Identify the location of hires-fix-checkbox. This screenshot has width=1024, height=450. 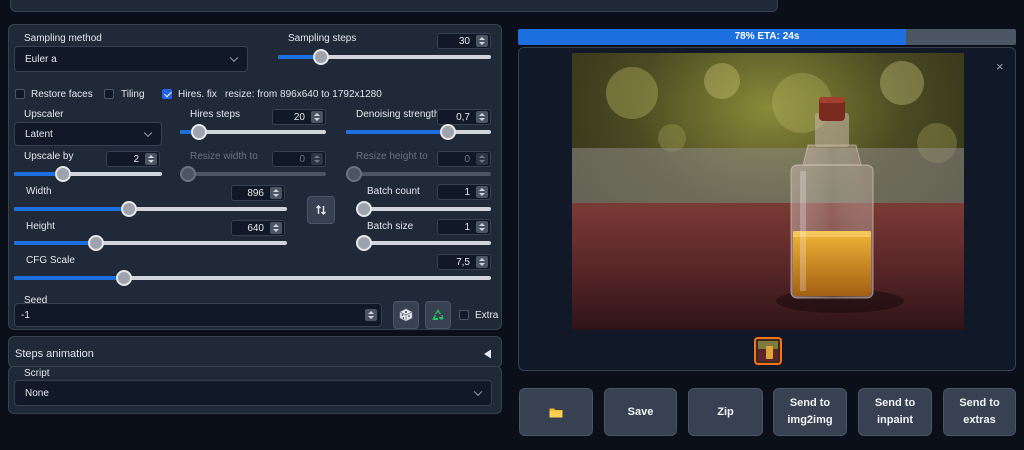
(167, 94).